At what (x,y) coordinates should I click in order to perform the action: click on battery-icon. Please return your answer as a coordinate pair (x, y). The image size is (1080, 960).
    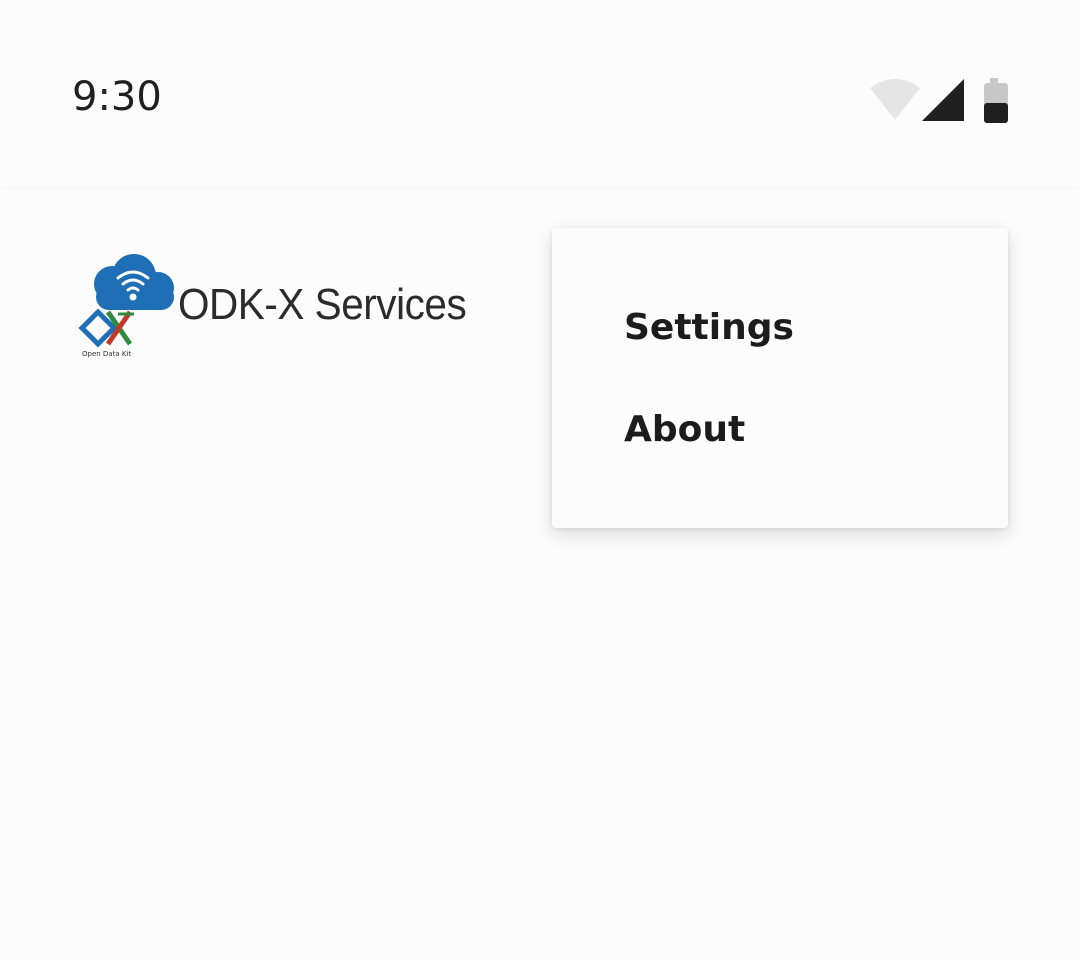
    Looking at the image, I should click on (996, 100).